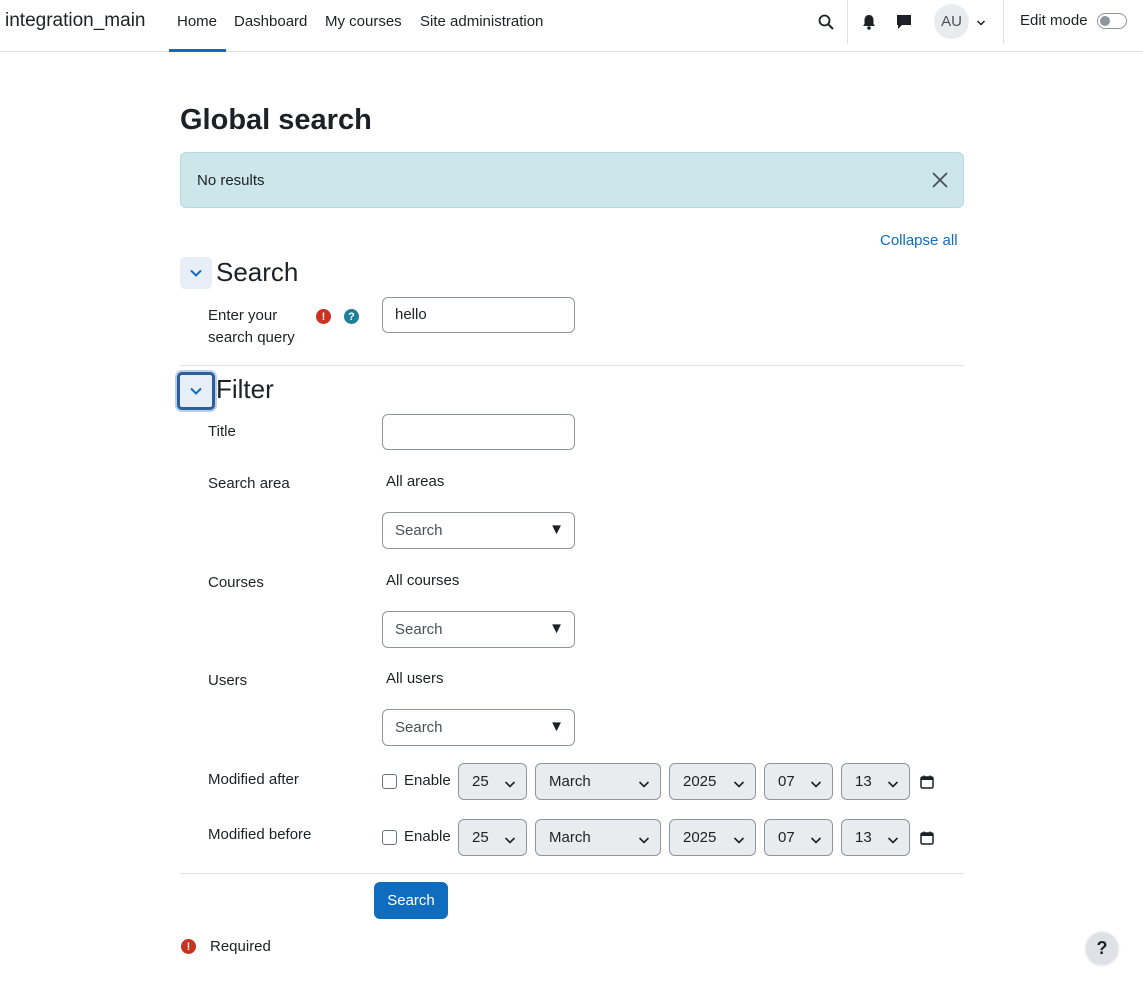  What do you see at coordinates (598, 837) in the screenshot?
I see `modified-before-month-select: March` at bounding box center [598, 837].